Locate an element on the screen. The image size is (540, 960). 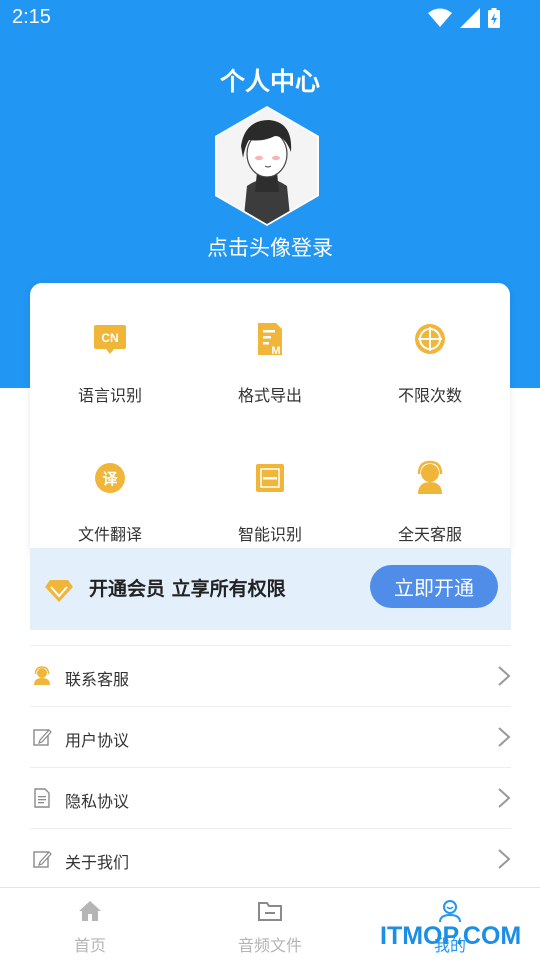
menu-label: 用户协议 is located at coordinates (97, 740).